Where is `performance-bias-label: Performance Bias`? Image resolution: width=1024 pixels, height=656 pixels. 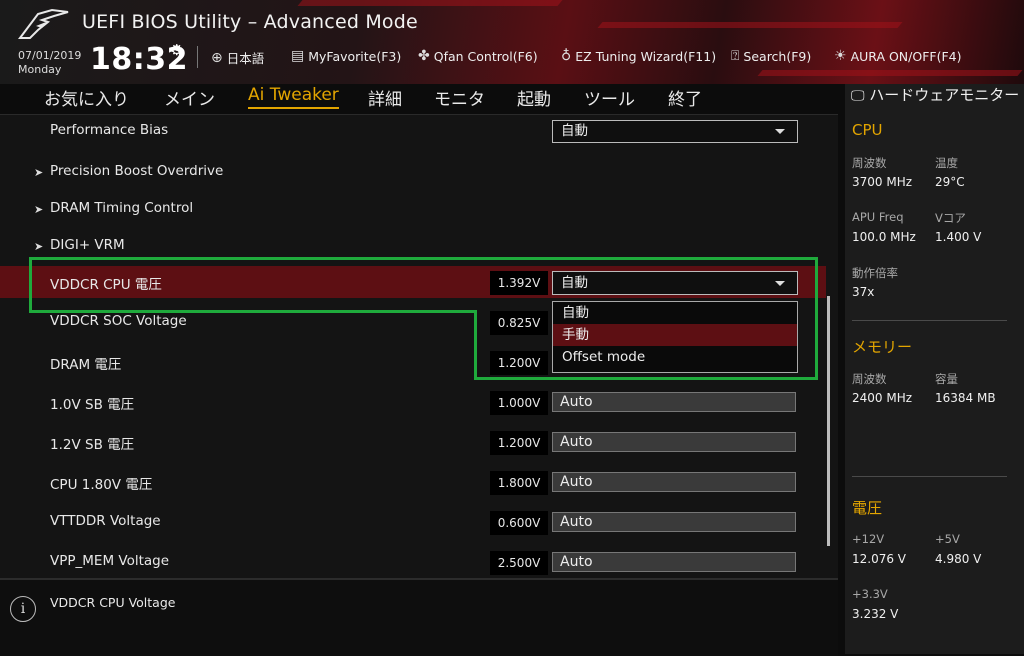
performance-bias-label: Performance Bias is located at coordinates (109, 130).